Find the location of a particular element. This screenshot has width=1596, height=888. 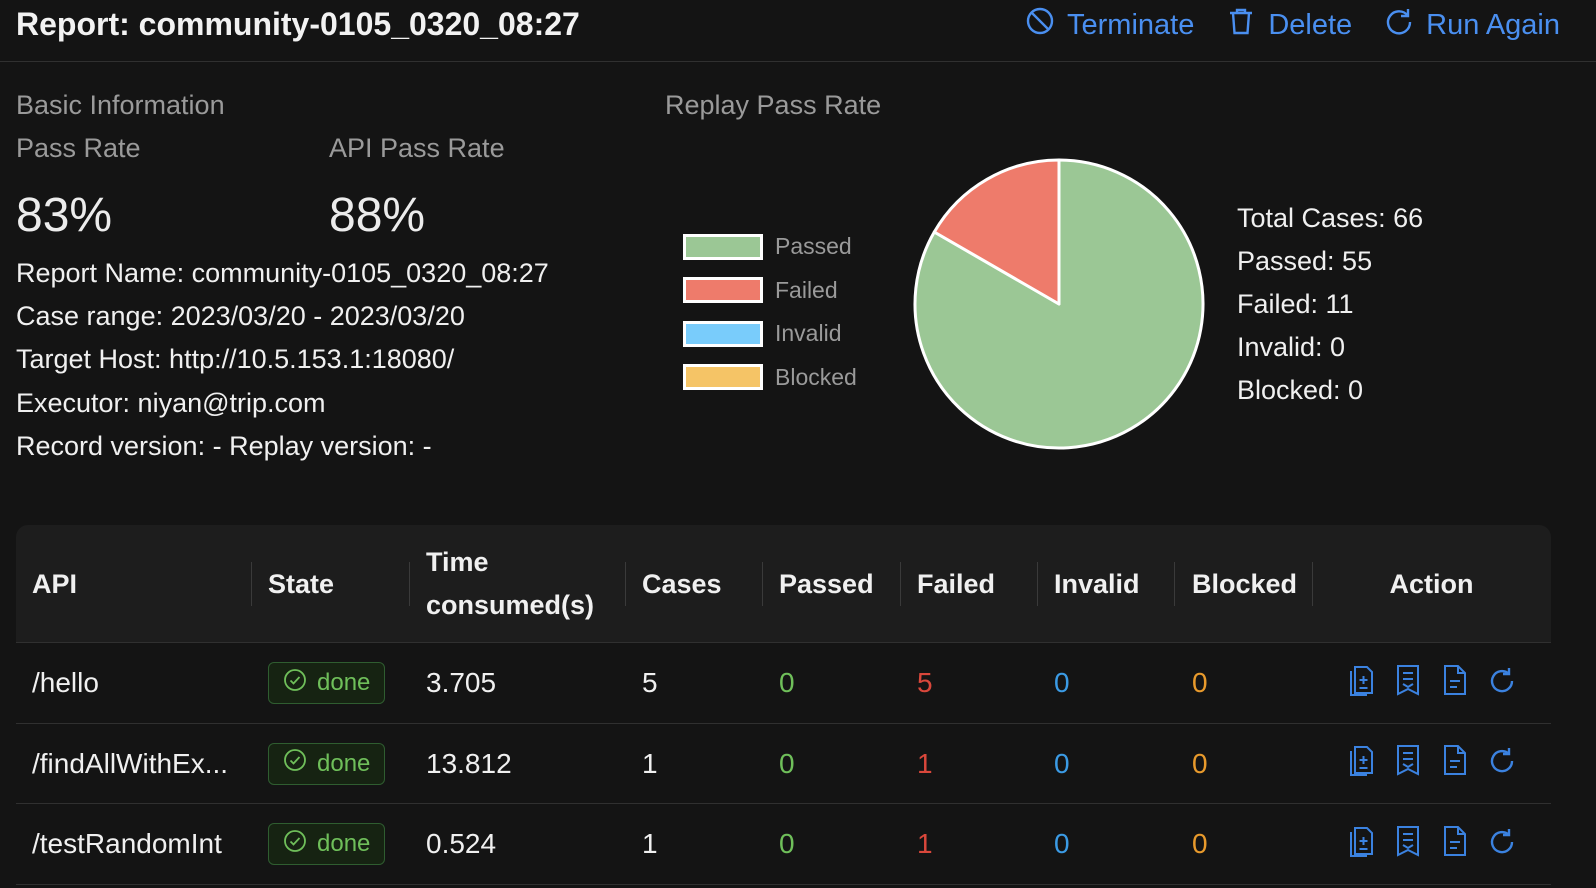

versions: Record version: - Replay version: - is located at coordinates (224, 446).